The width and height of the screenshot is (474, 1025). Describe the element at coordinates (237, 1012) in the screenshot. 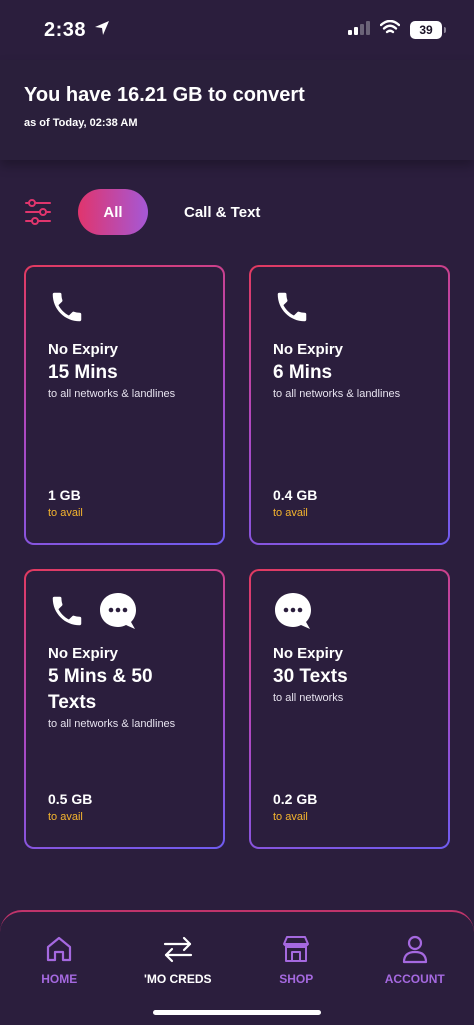

I see `home-indicator` at that location.